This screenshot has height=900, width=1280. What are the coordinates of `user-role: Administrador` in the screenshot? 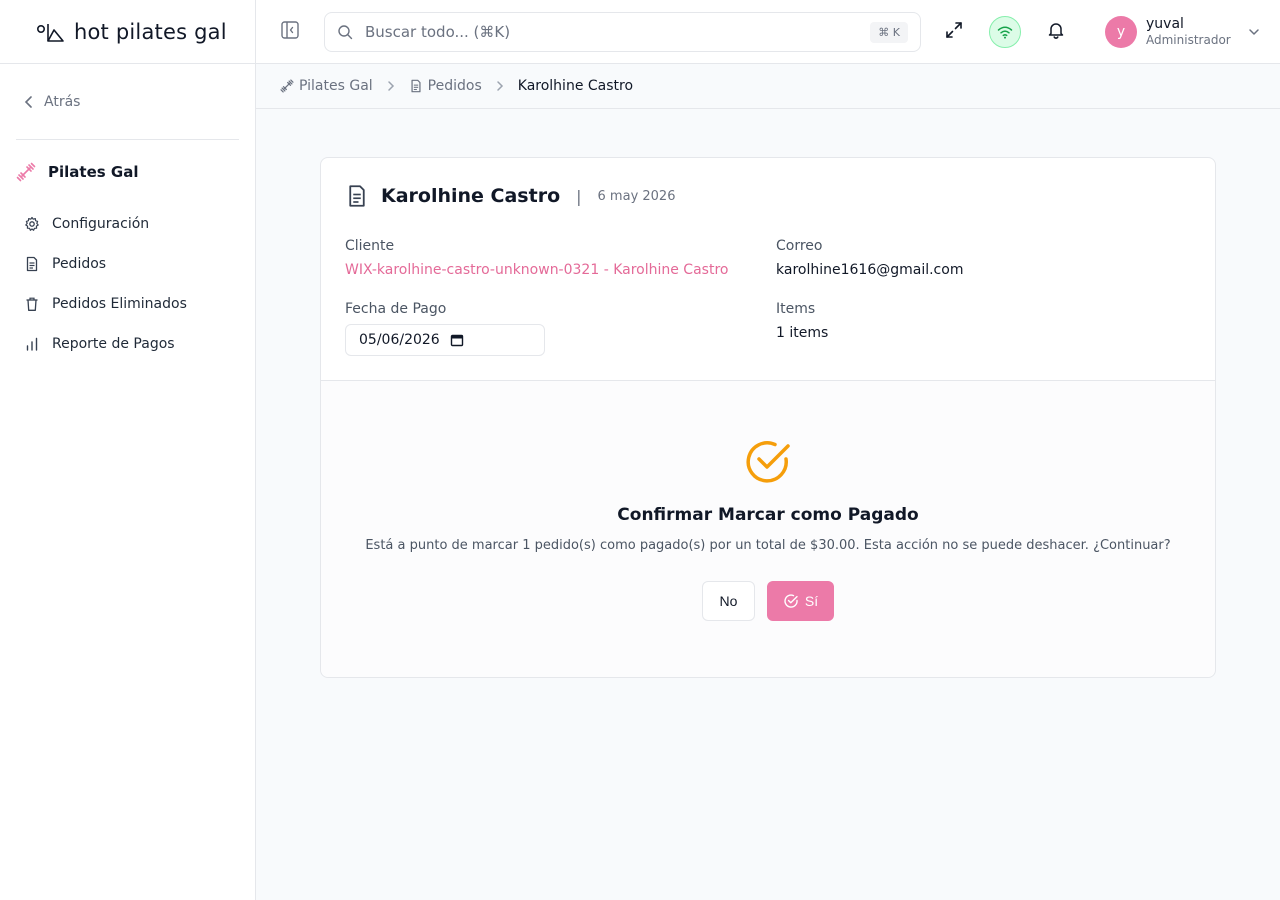 It's located at (1188, 40).